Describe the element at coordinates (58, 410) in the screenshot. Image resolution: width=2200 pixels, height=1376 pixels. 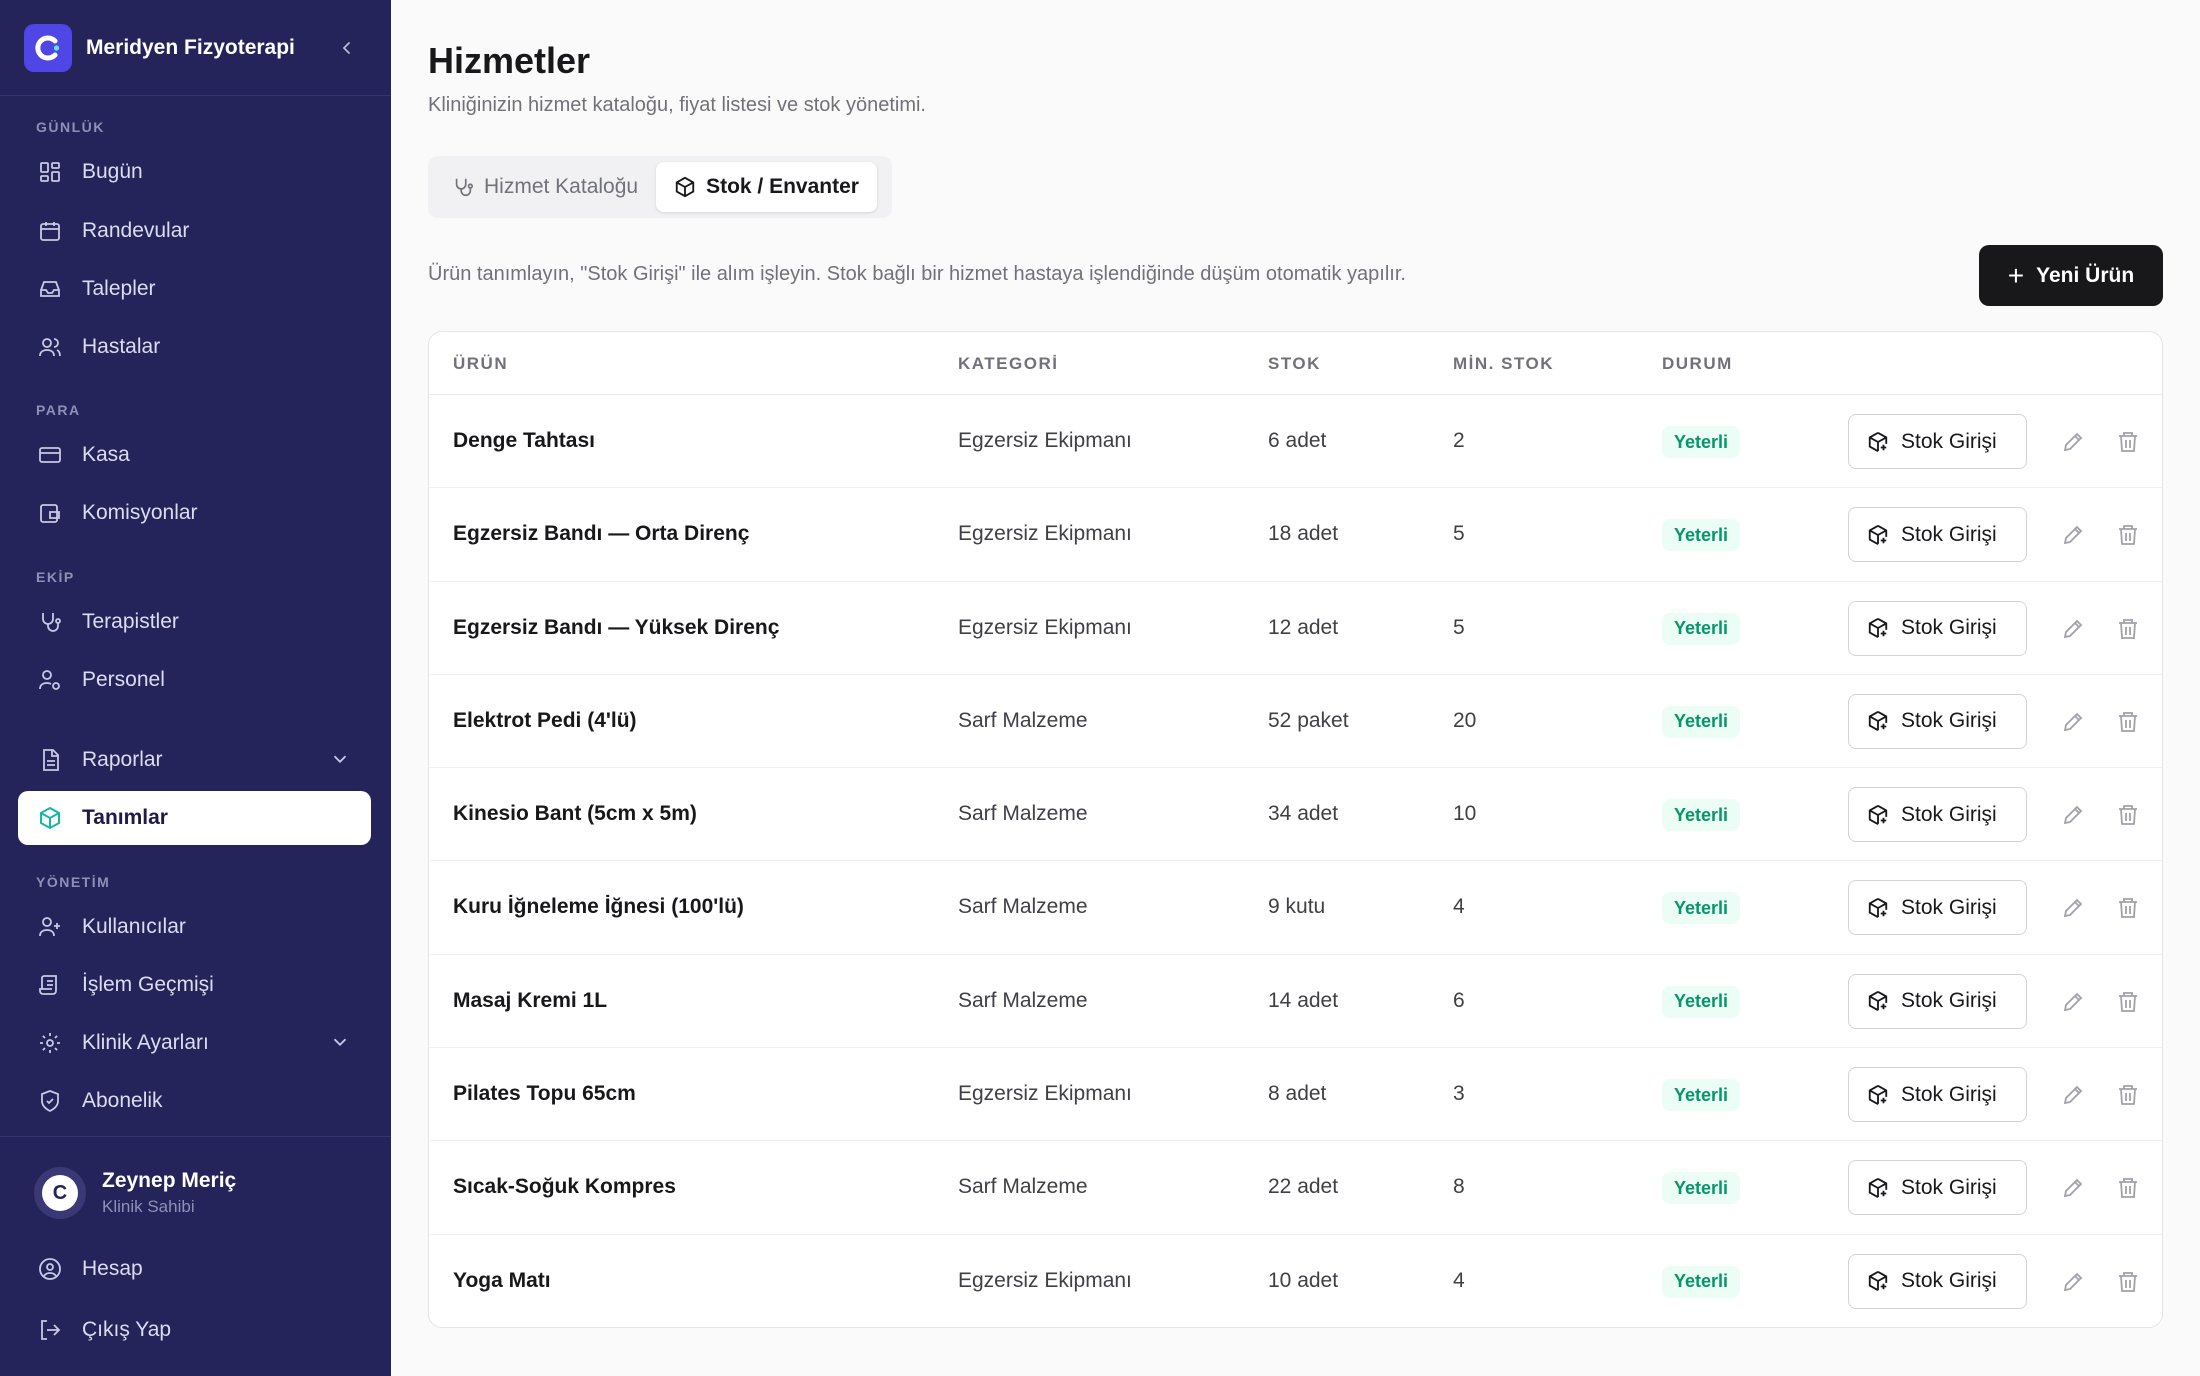
I see `section-label-para: PARA` at that location.